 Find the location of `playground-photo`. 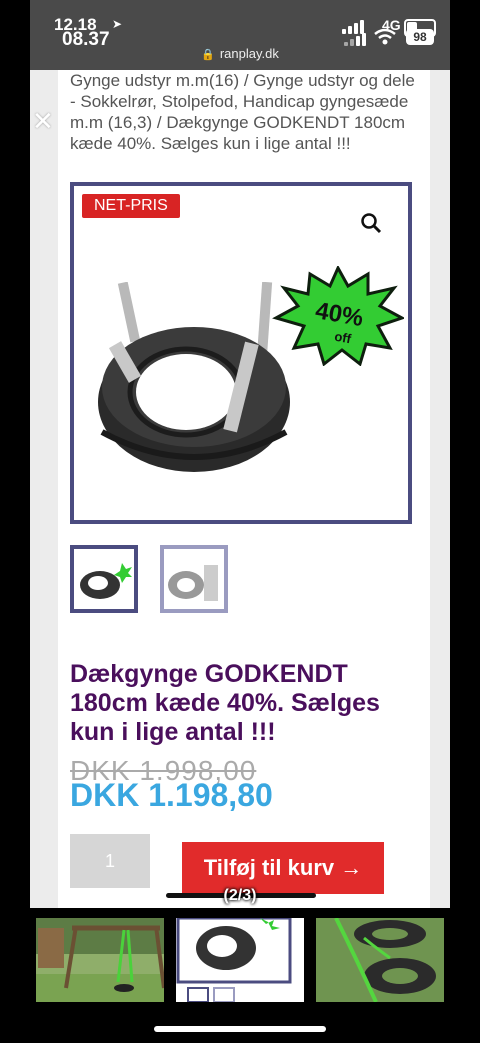

playground-photo is located at coordinates (100, 960).